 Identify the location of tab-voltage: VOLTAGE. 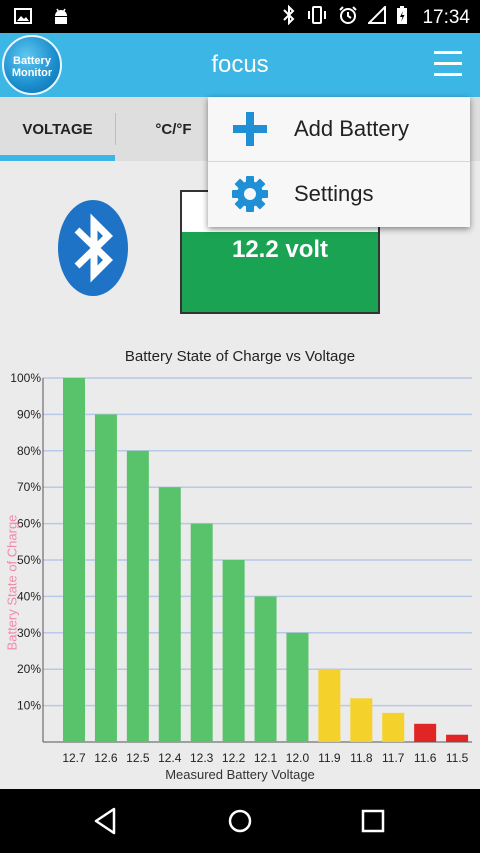
(57, 129).